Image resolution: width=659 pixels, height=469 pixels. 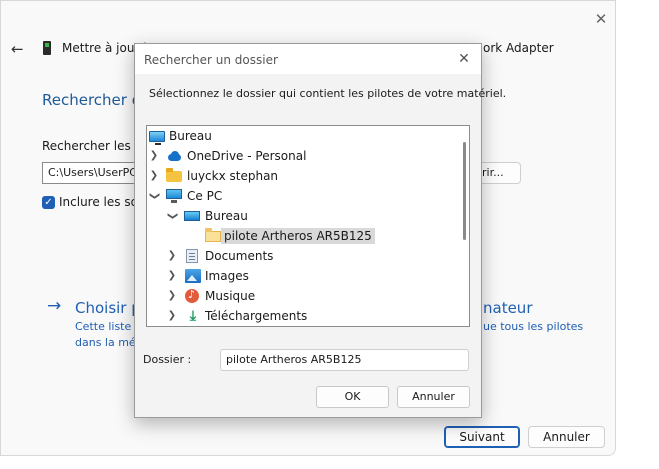 What do you see at coordinates (352, 397) in the screenshot?
I see `ok-button: OK` at bounding box center [352, 397].